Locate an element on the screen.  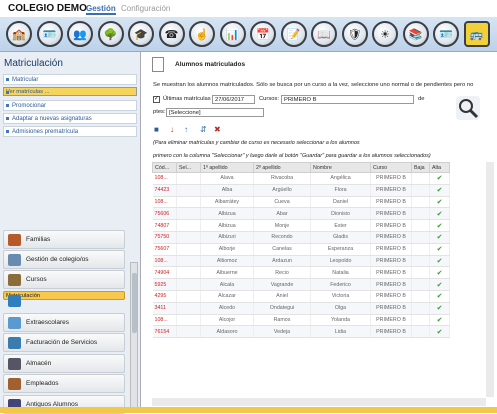
table-row: 4295 Alcazar Aniel Victoria PRIMERO B ✔ is located at coordinates (301, 296).